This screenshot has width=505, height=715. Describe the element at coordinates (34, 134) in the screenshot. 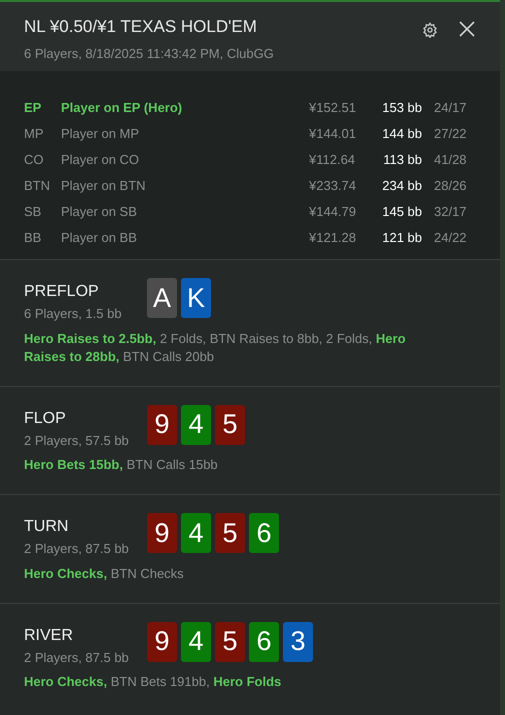

I see `position: MP` at that location.